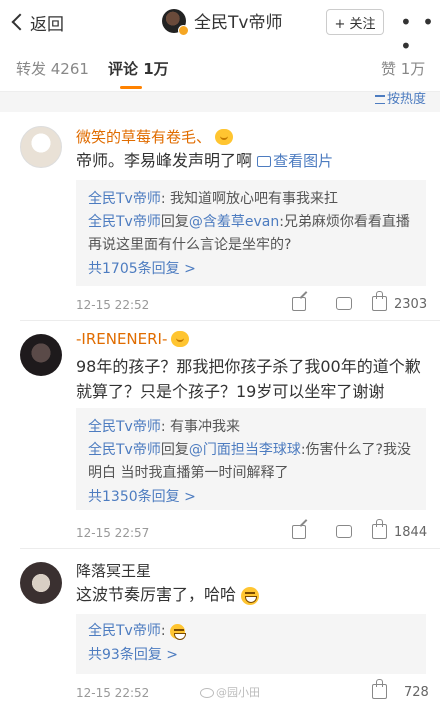 The height and width of the screenshot is (707, 440). I want to click on author-name: 降落冥王星, so click(114, 571).